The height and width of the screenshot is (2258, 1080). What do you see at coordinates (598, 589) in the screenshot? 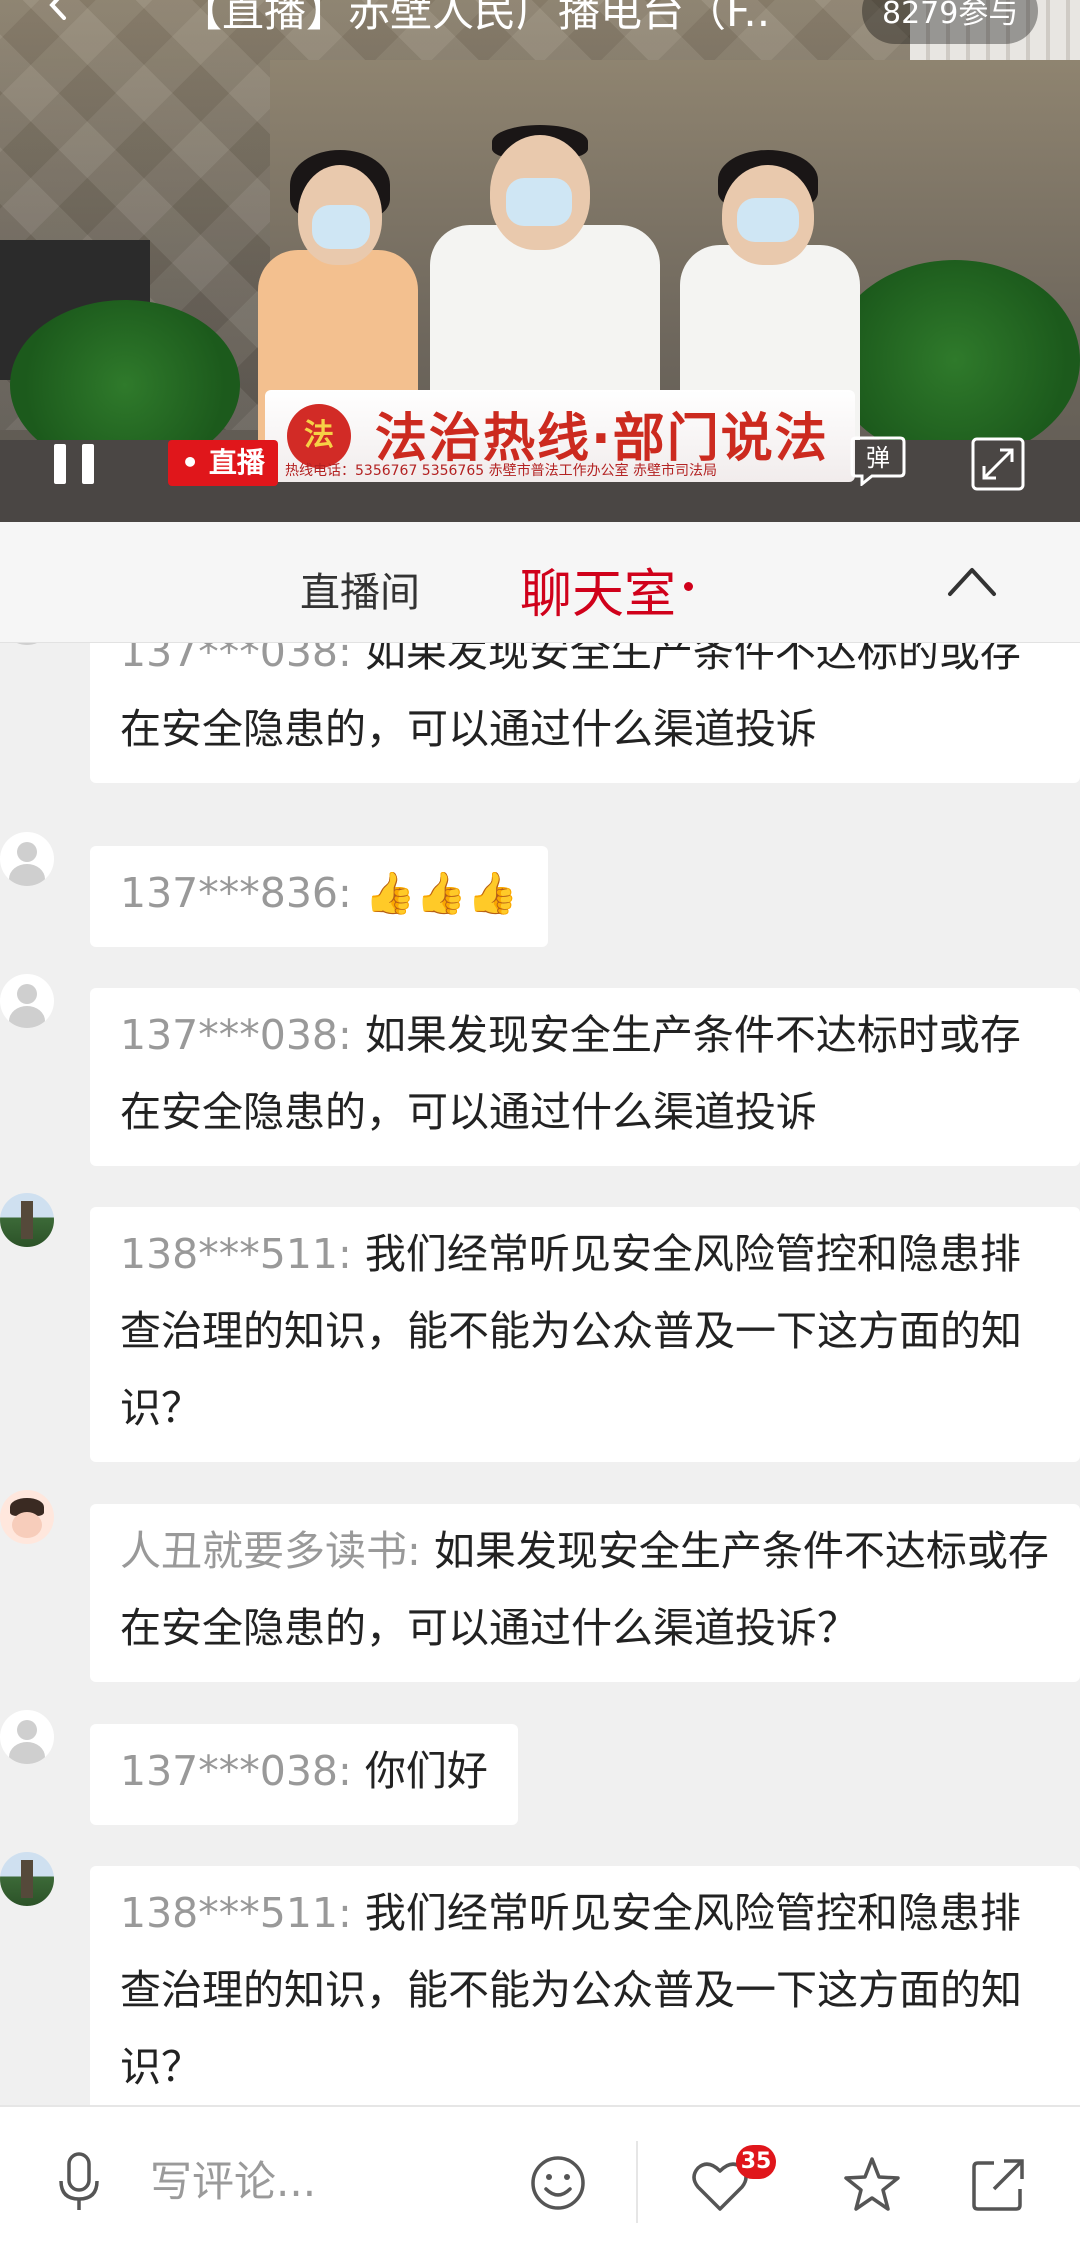
I see `tab-chat-room: 聊天室` at bounding box center [598, 589].